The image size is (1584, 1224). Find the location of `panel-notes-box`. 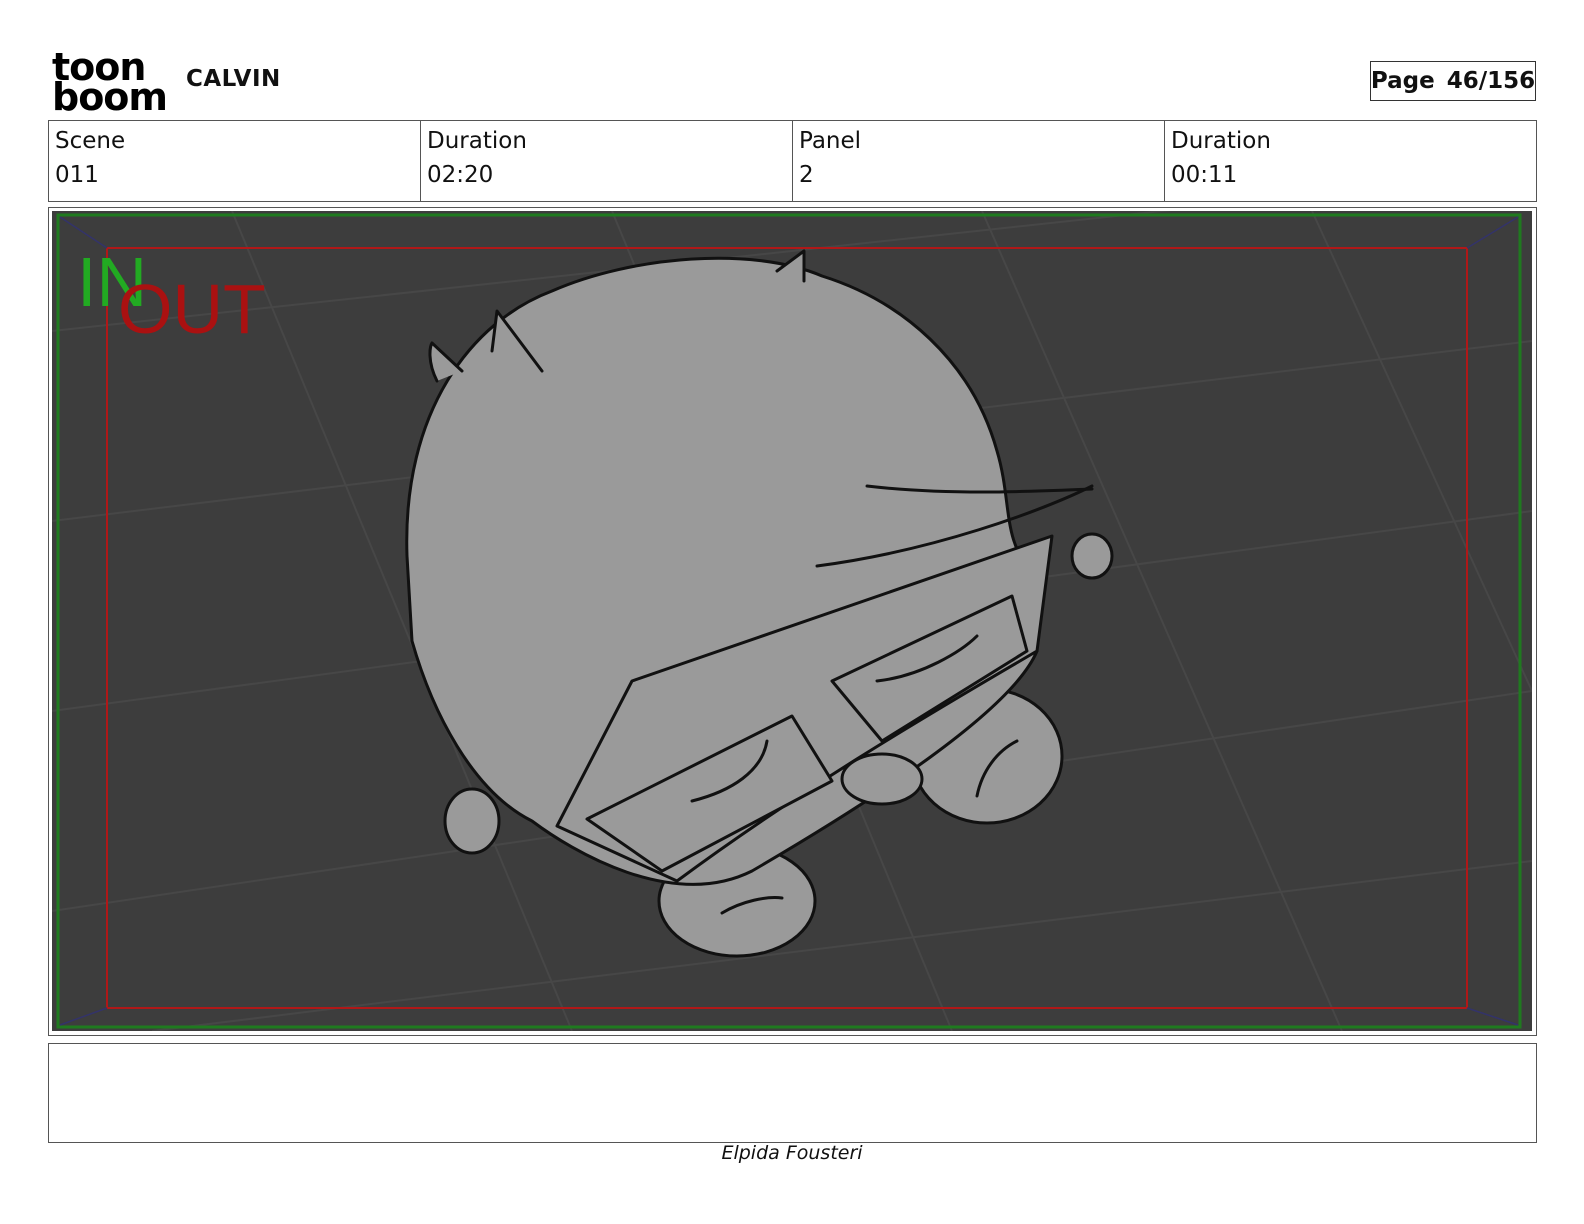

panel-notes-box is located at coordinates (792, 1093).